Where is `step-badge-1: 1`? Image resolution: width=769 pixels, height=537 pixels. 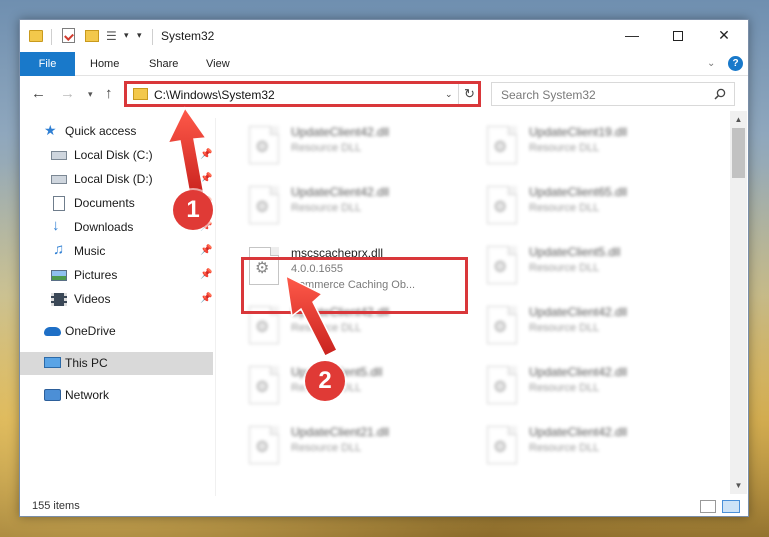
step-badge-1: 1 is located at coordinates (193, 210).